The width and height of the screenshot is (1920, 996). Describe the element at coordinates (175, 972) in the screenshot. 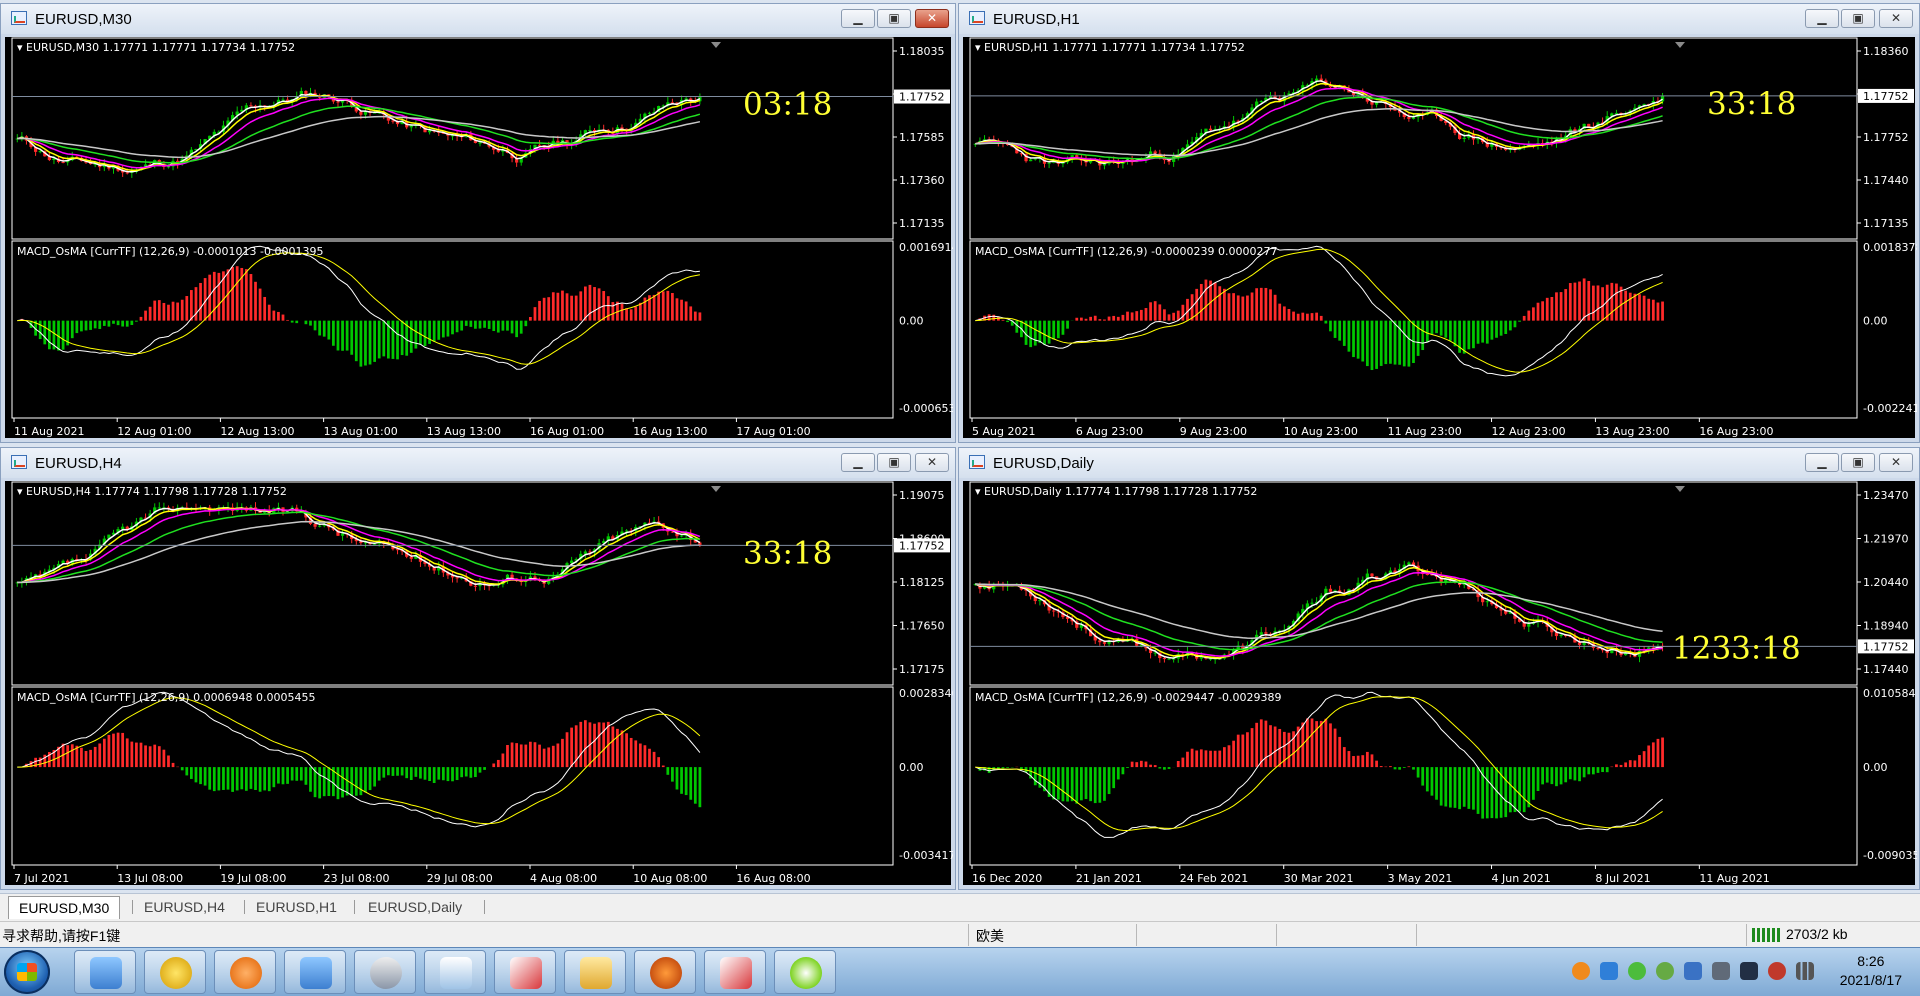

I see `taskbar-app-dollar` at that location.